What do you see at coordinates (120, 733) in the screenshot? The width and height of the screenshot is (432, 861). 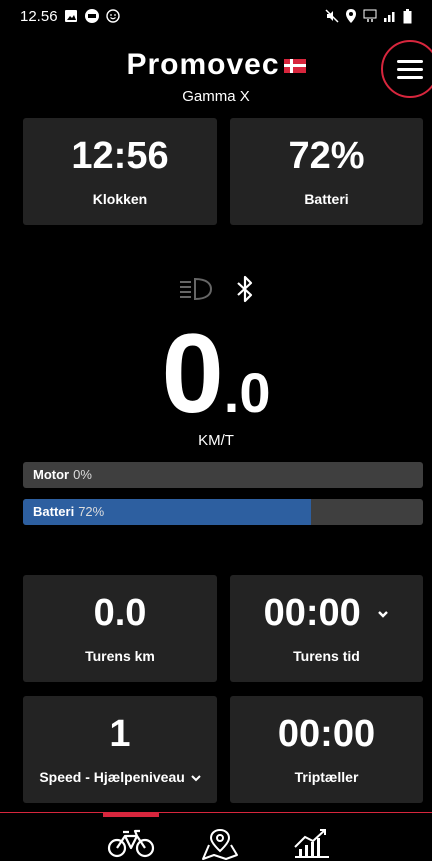 I see `assist-level-value: 1` at bounding box center [120, 733].